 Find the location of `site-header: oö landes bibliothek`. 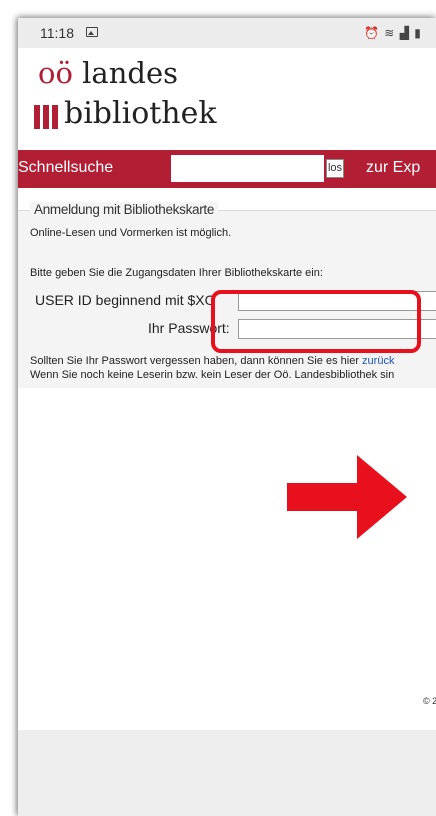

site-header: oö landes bibliothek is located at coordinates (227, 99).